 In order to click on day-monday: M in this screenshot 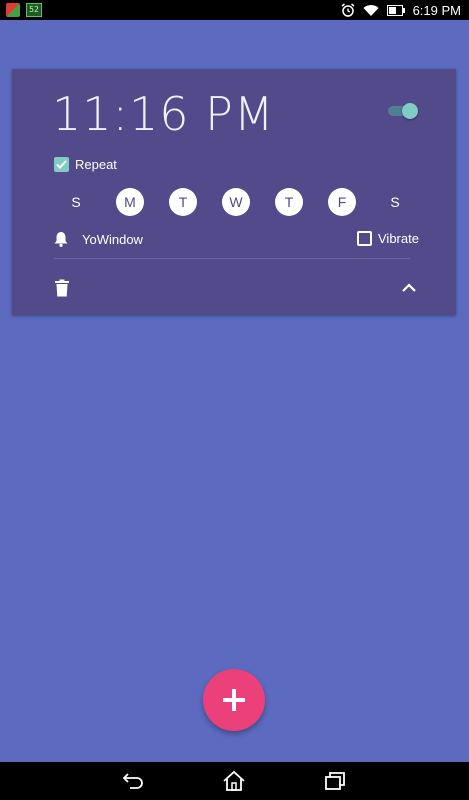, I will do `click(130, 202)`.